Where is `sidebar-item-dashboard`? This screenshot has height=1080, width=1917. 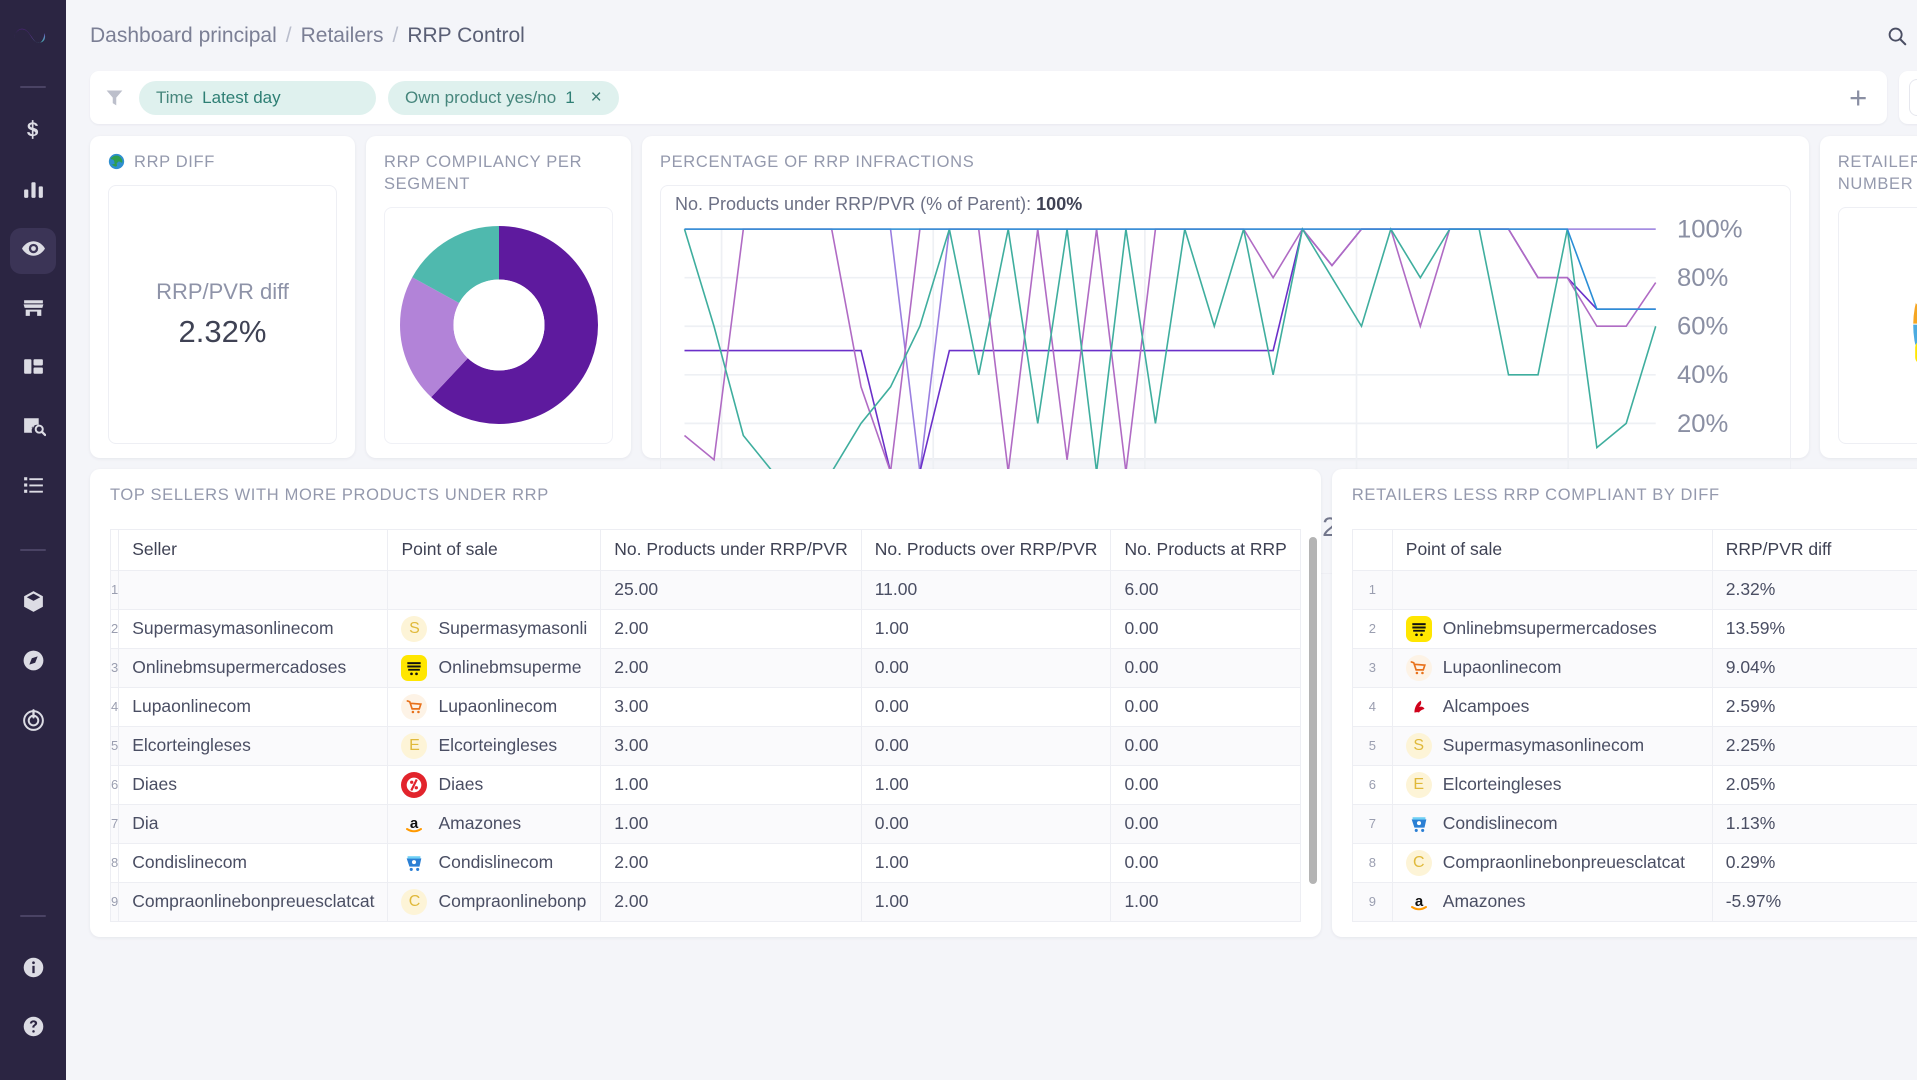
sidebar-item-dashboard is located at coordinates (33, 369).